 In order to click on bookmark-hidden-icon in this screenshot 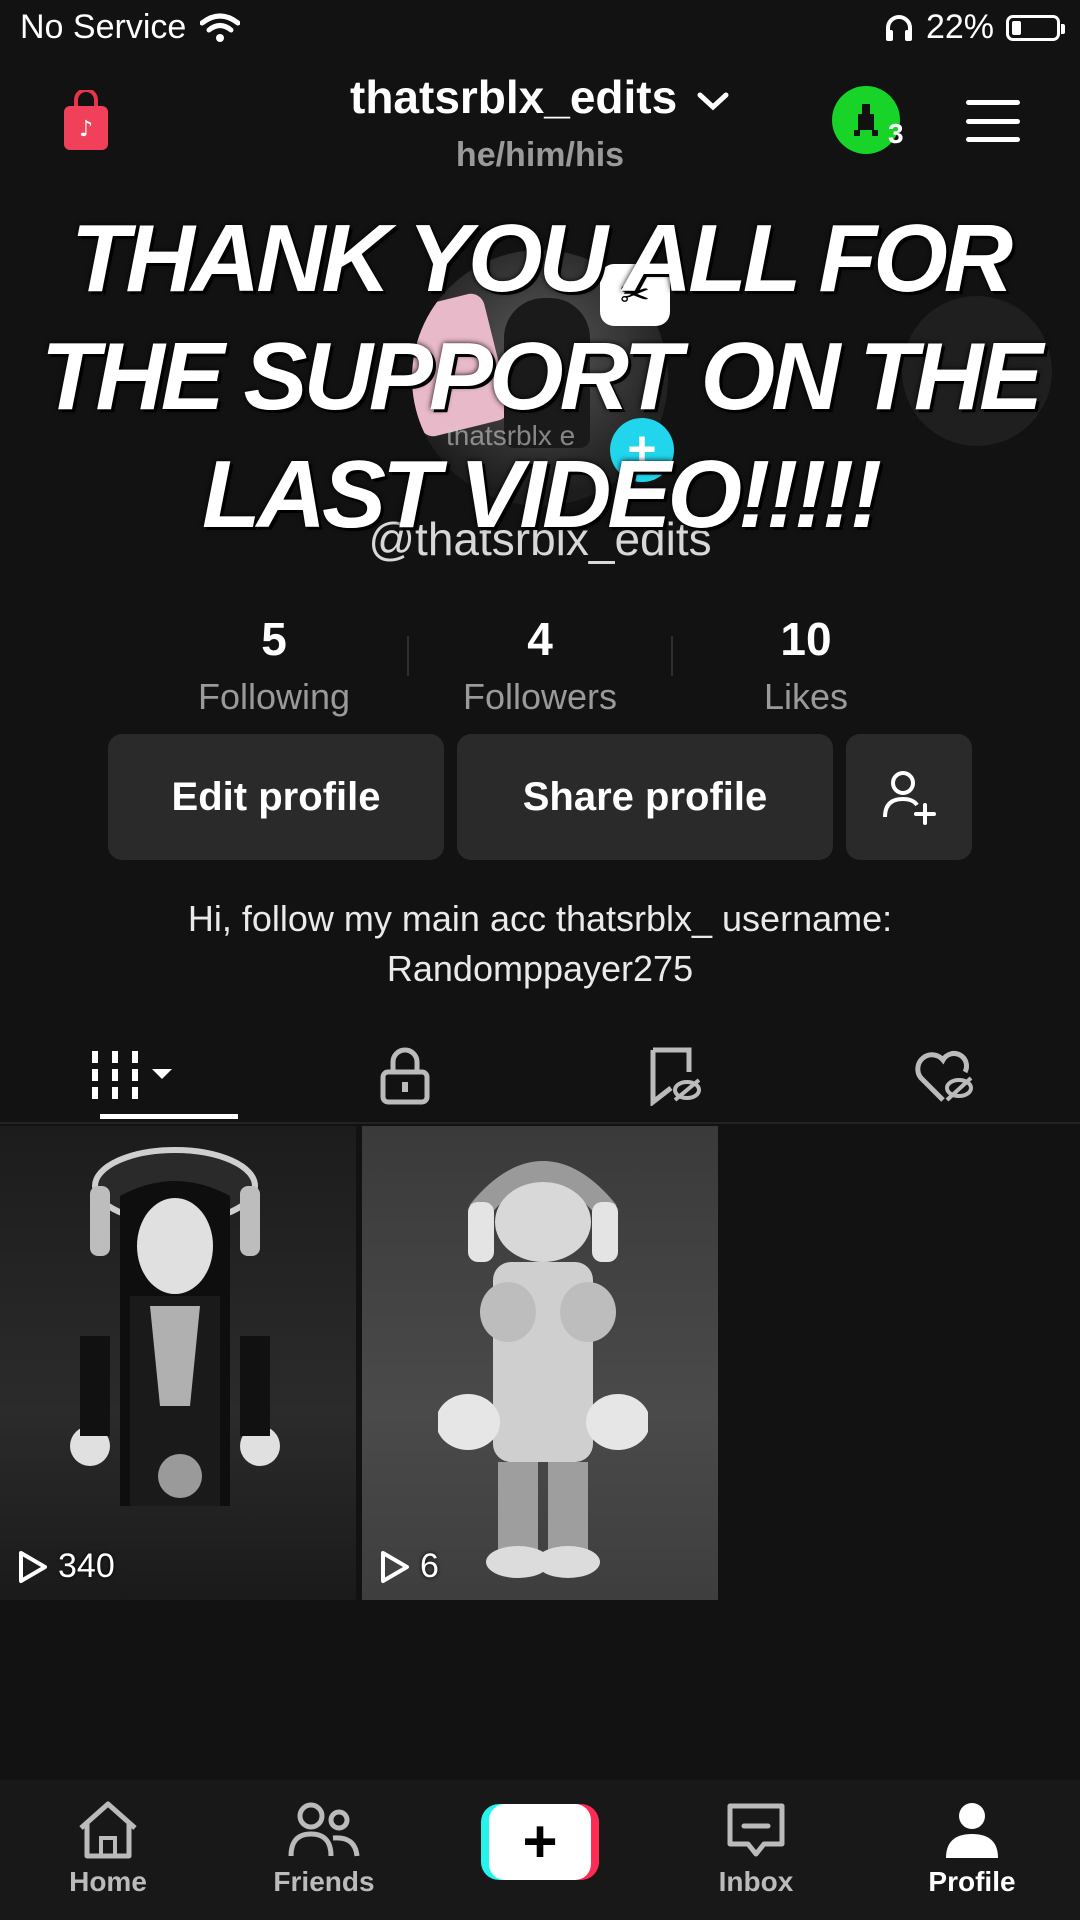, I will do `click(675, 1076)`.